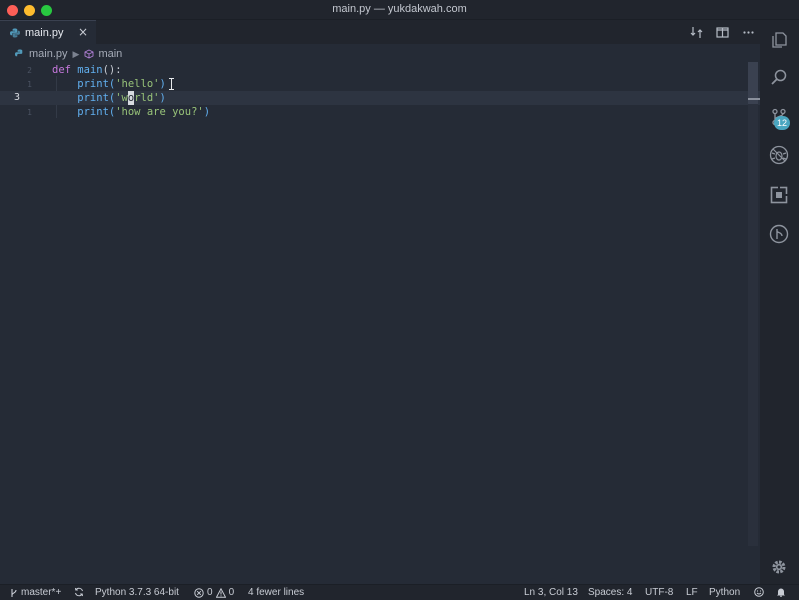 The image size is (799, 600). I want to click on code-line-active: 3 print('world'), so click(380, 98).